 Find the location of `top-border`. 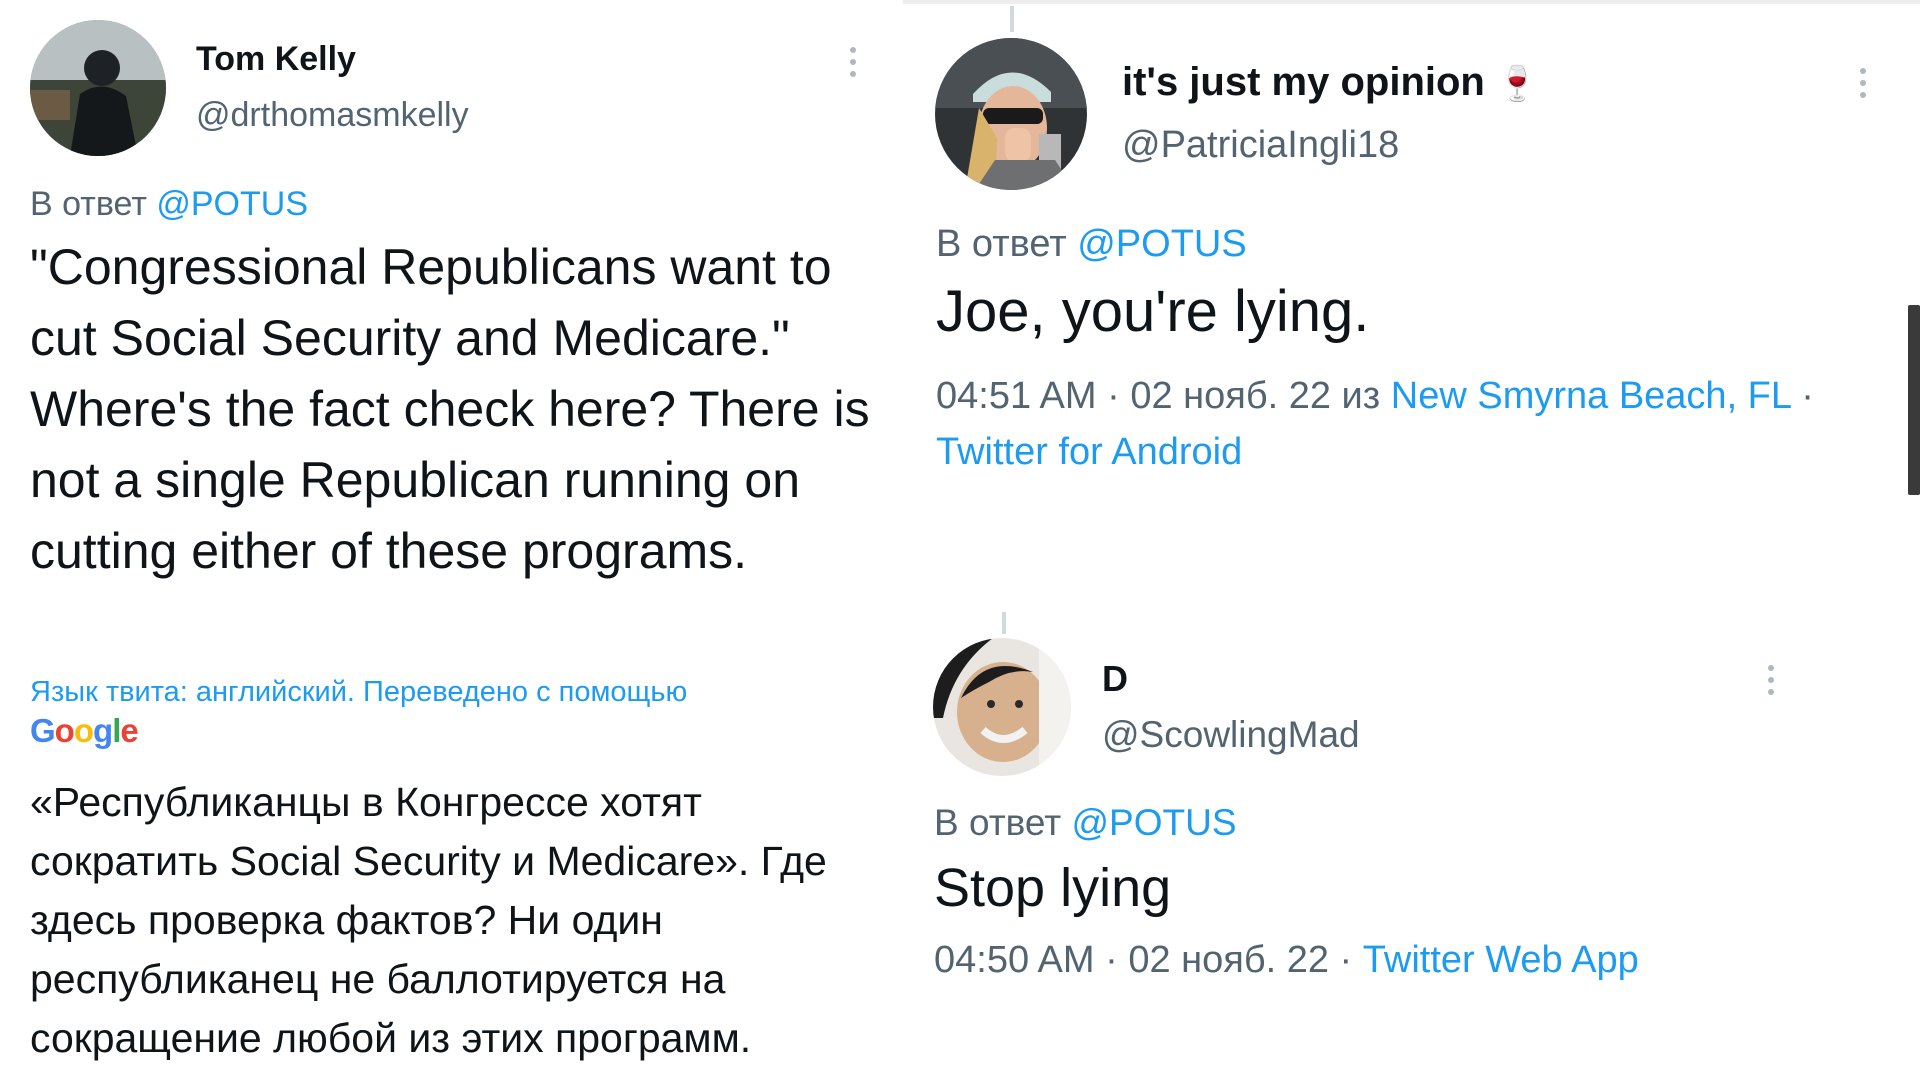

top-border is located at coordinates (1411, 2).